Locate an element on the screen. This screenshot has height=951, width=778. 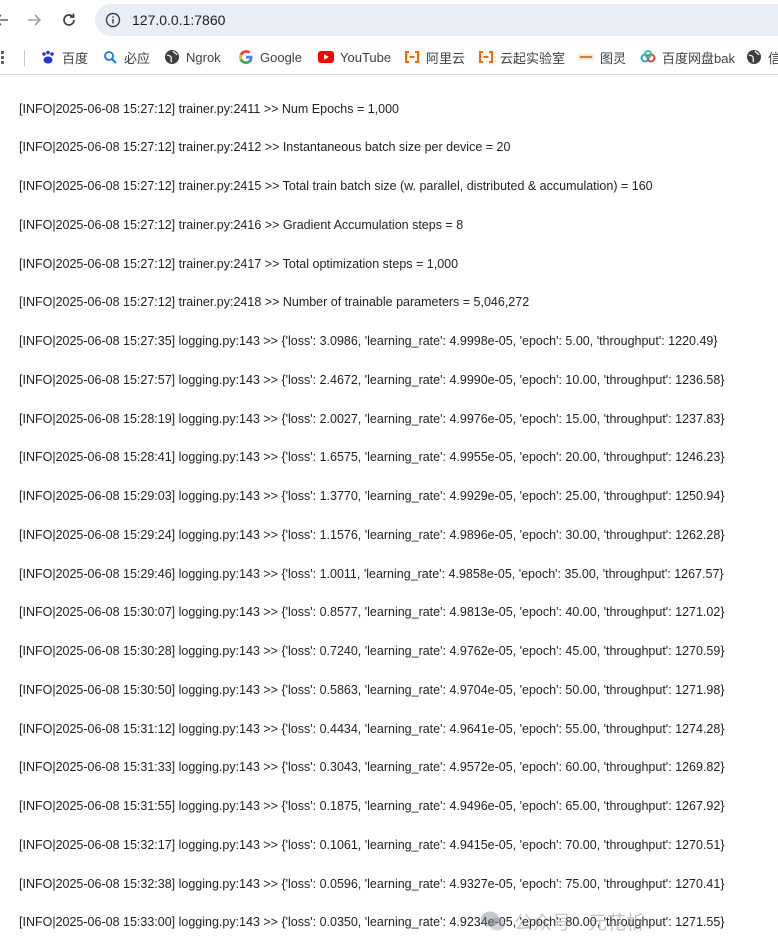
bookmark-label: 云起实验室 is located at coordinates (533, 58).